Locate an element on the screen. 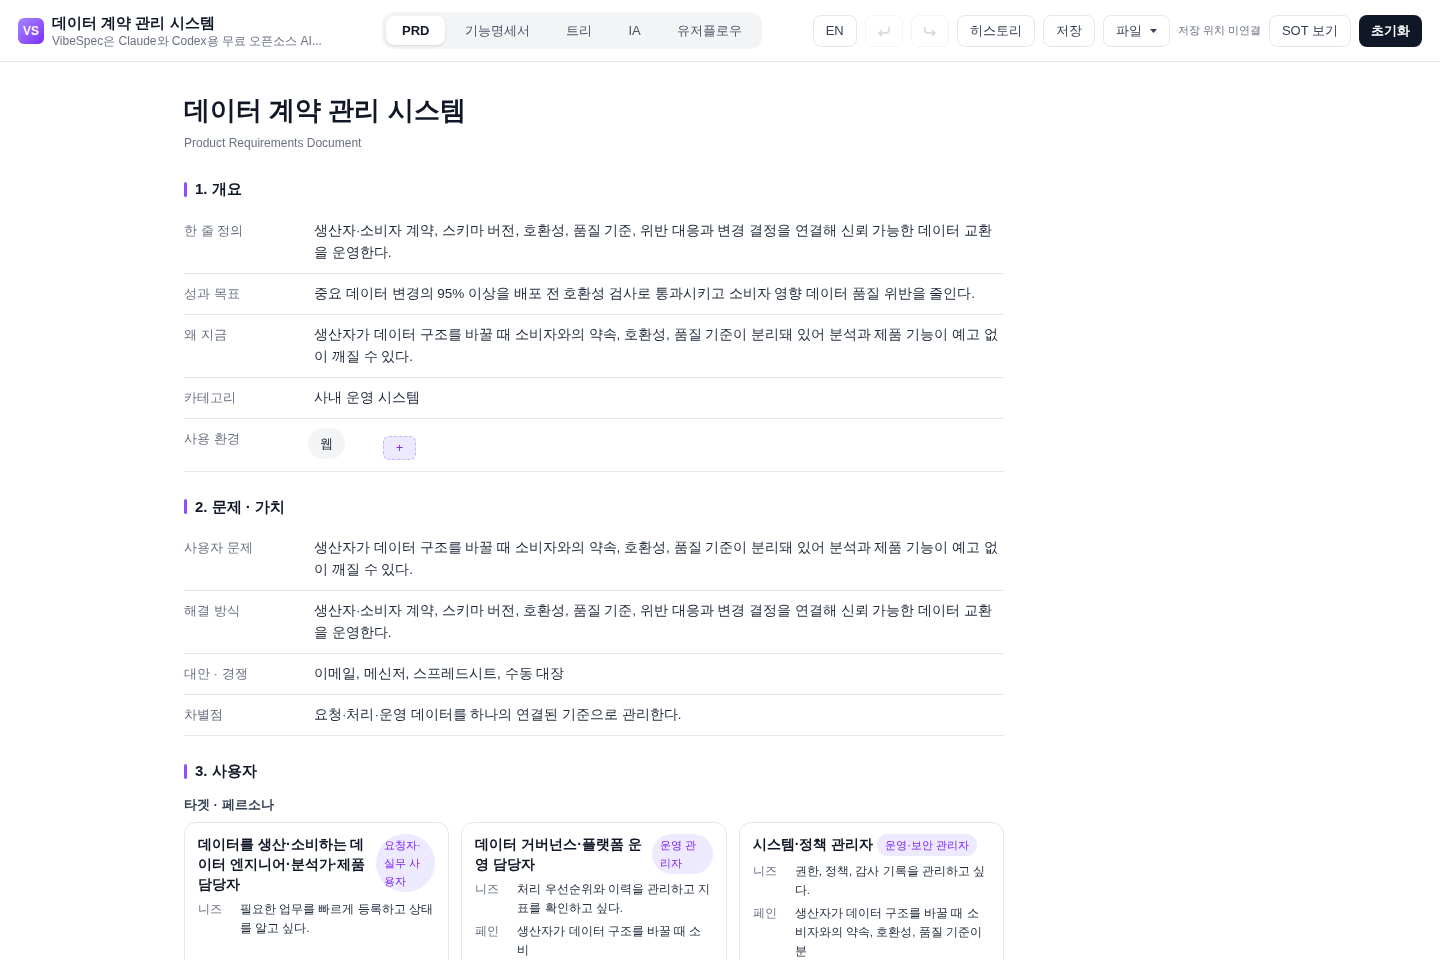  field-label: 대안 · 경쟁 is located at coordinates (216, 674).